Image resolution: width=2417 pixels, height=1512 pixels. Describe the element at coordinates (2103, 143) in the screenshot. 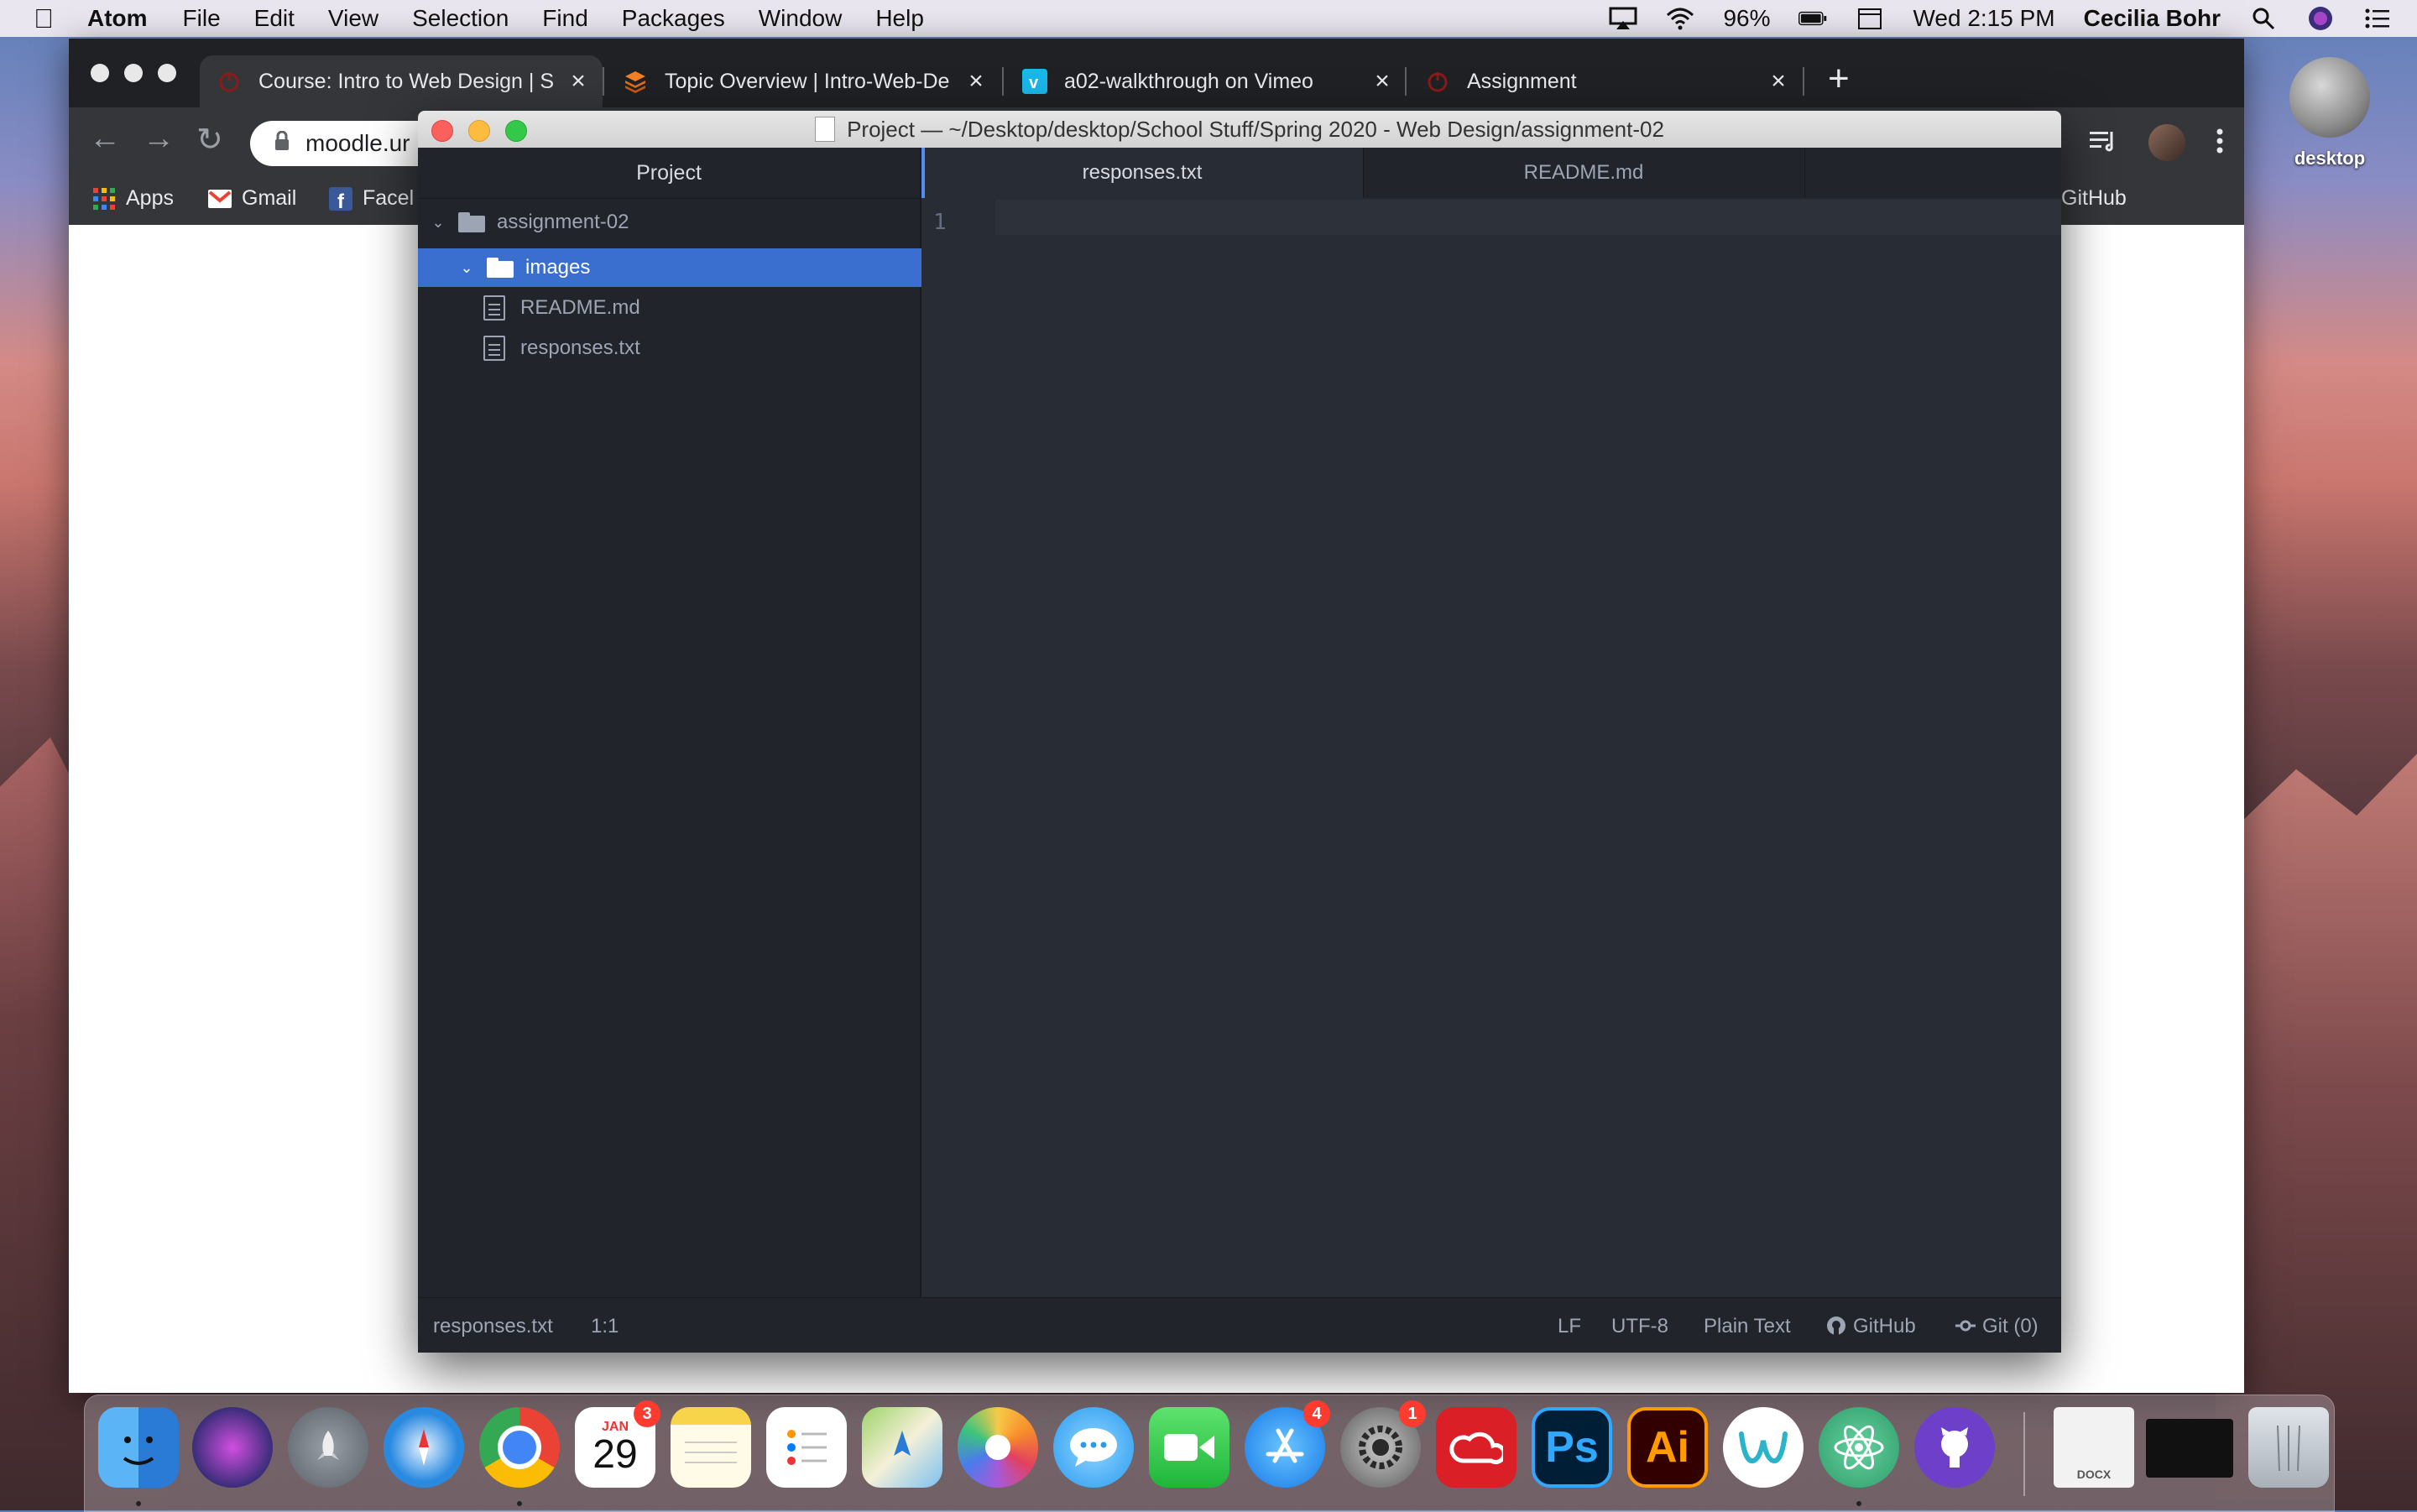

I see `media-controls-icon` at that location.